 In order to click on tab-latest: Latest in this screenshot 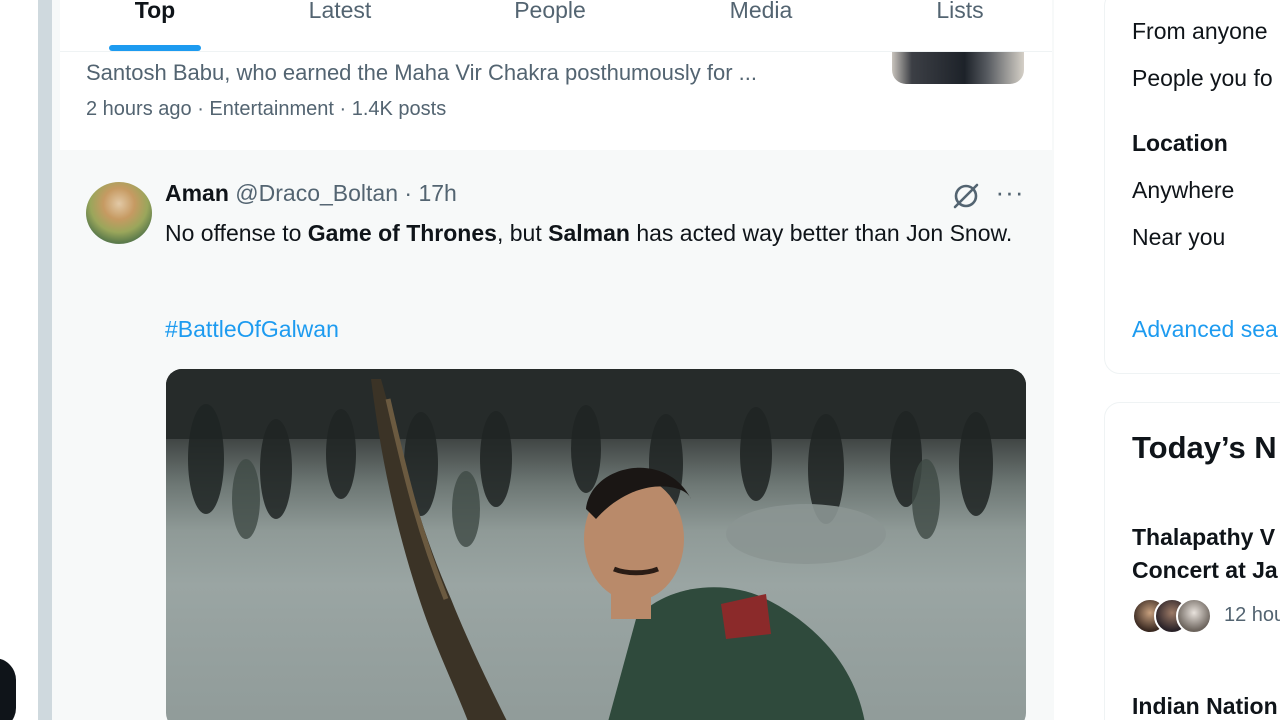, I will do `click(340, 26)`.